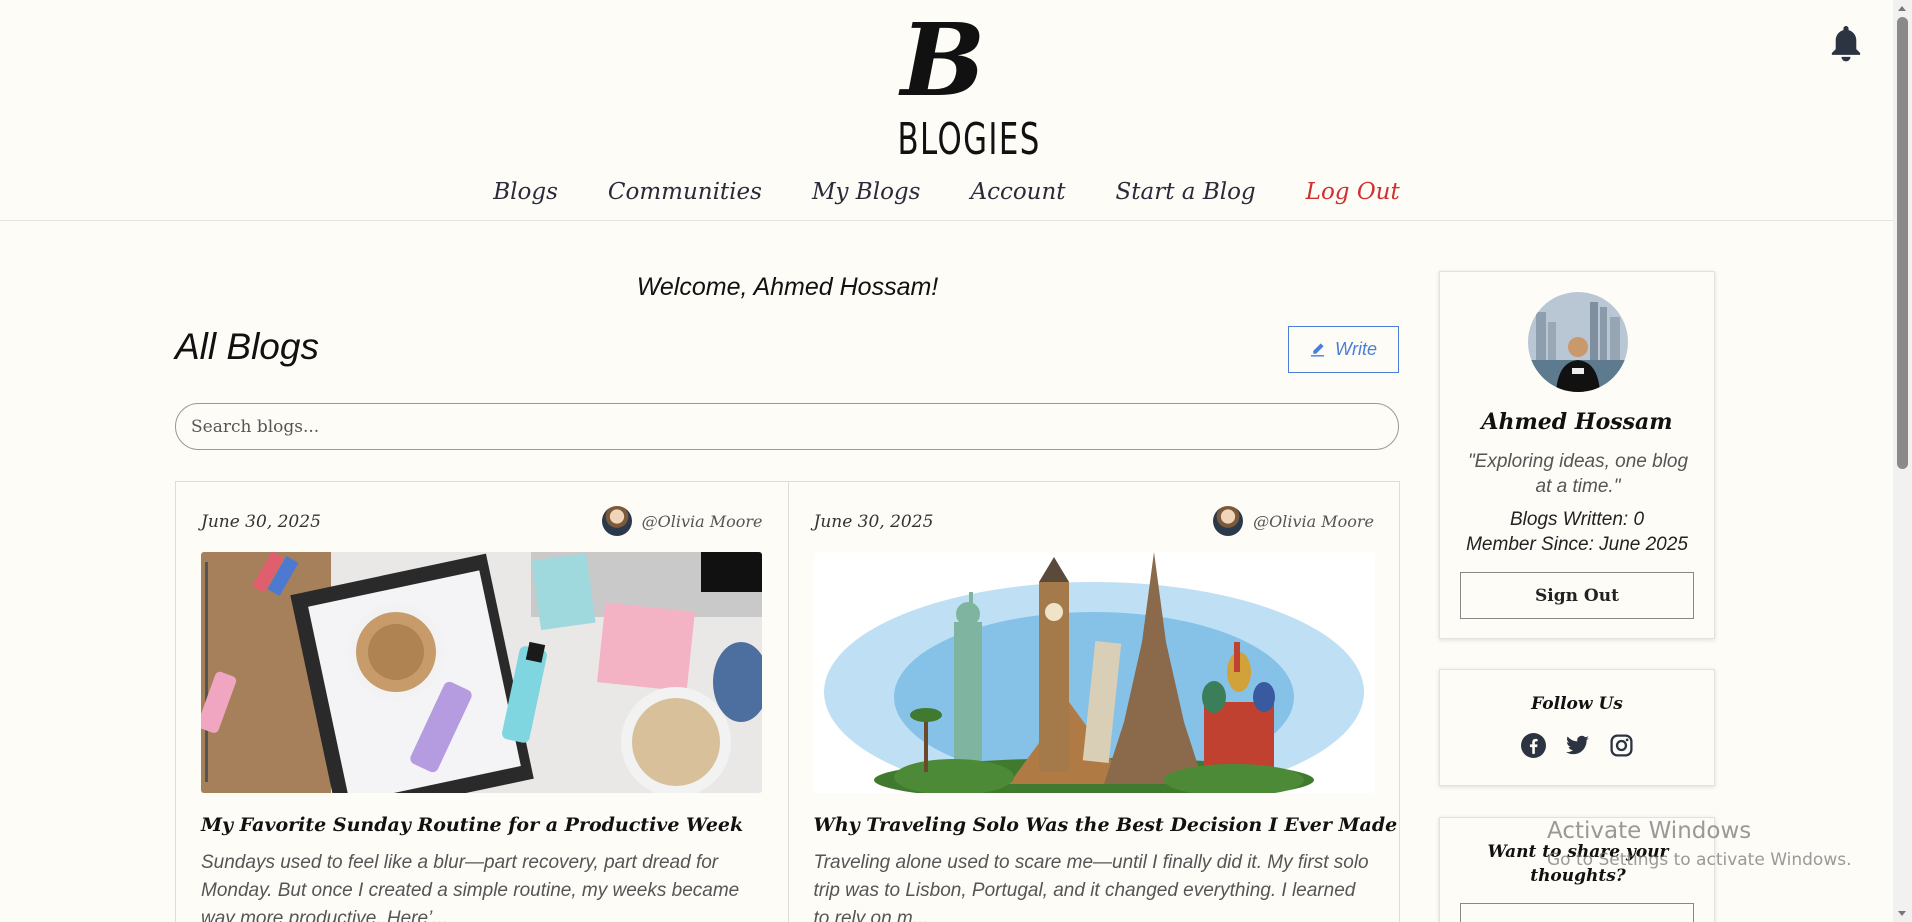 The height and width of the screenshot is (922, 1912). What do you see at coordinates (525, 192) in the screenshot?
I see `nav-blogs: Blogs` at bounding box center [525, 192].